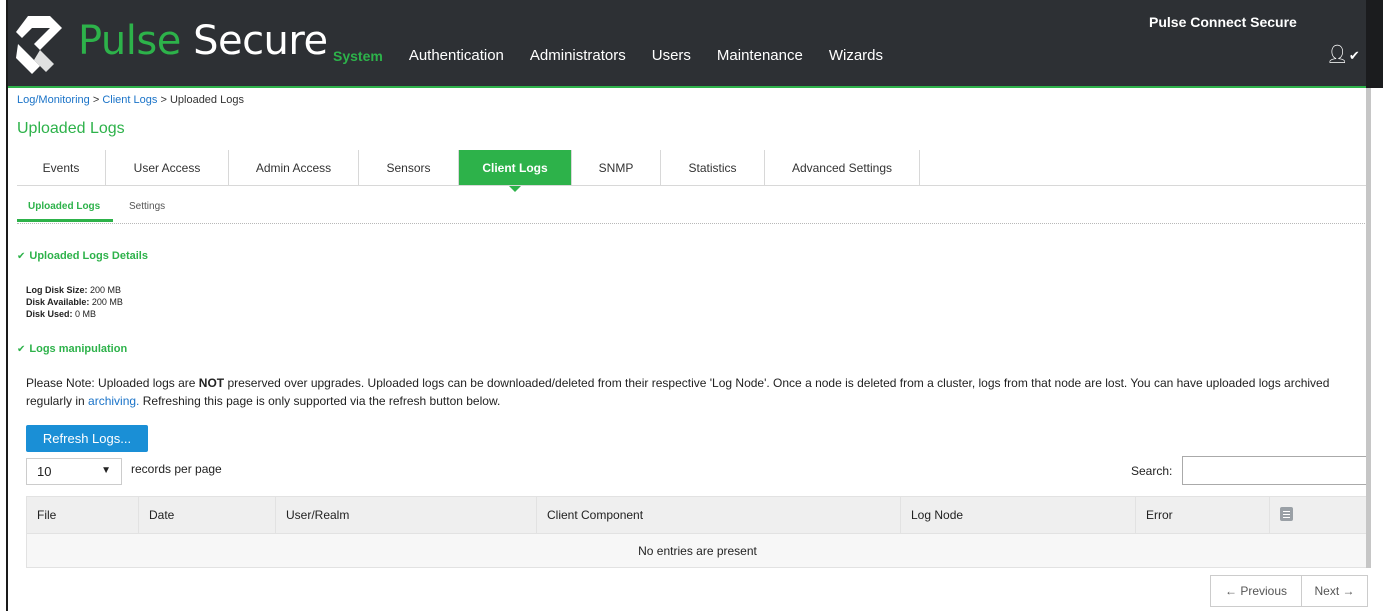 The width and height of the screenshot is (1383, 611). What do you see at coordinates (1152, 471) in the screenshot?
I see `search-label: Search:` at bounding box center [1152, 471].